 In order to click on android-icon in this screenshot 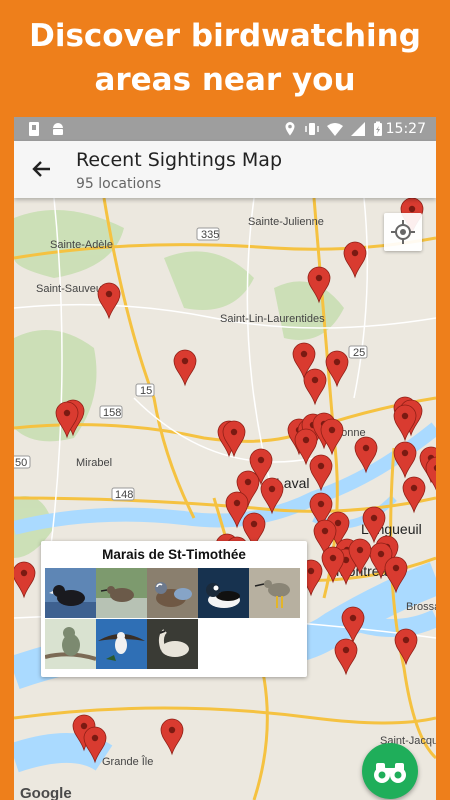, I will do `click(58, 129)`.